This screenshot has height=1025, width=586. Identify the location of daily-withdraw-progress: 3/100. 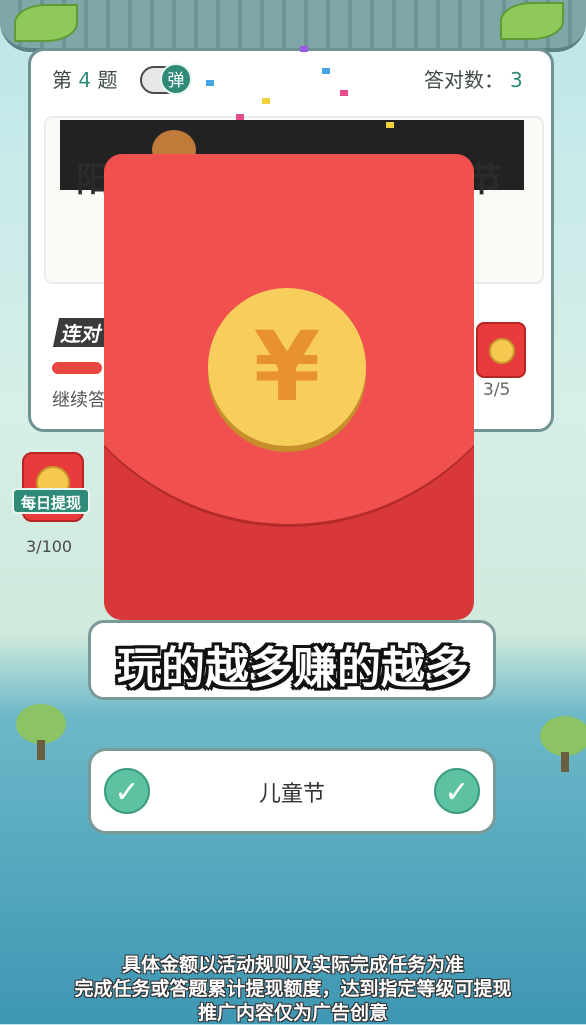
(49, 546).